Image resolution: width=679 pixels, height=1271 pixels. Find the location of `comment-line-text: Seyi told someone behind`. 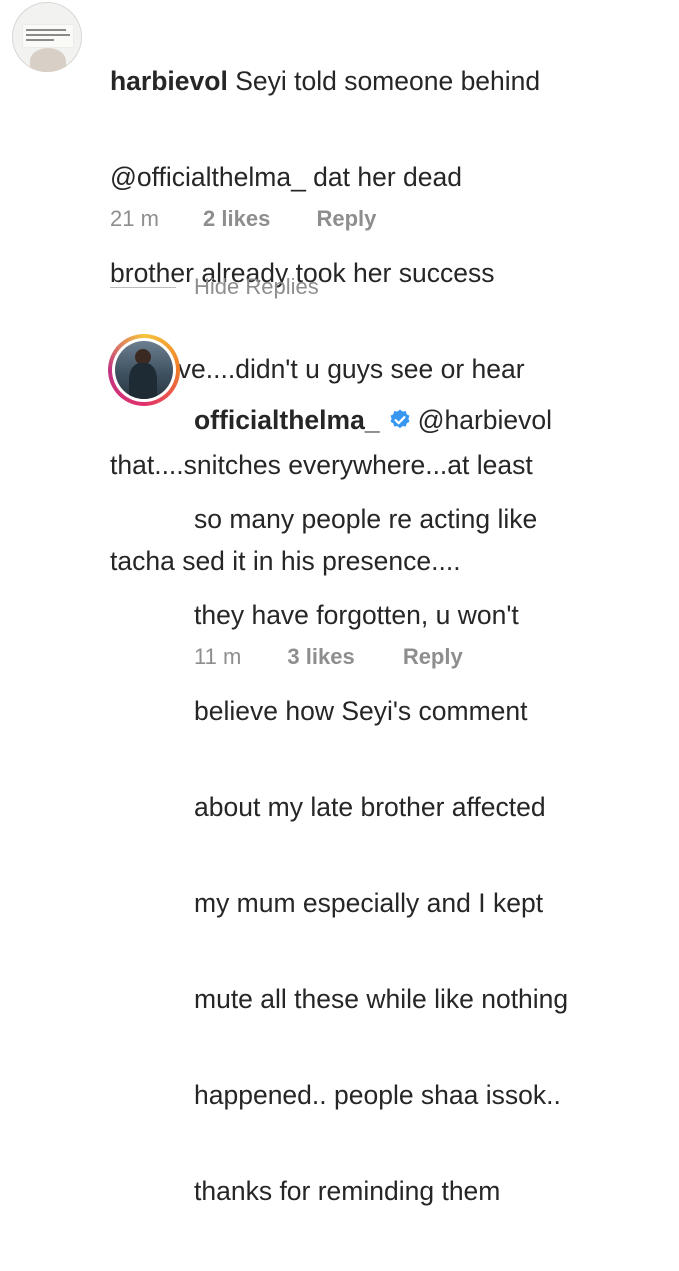

comment-line-text: Seyi told someone behind is located at coordinates (384, 81).